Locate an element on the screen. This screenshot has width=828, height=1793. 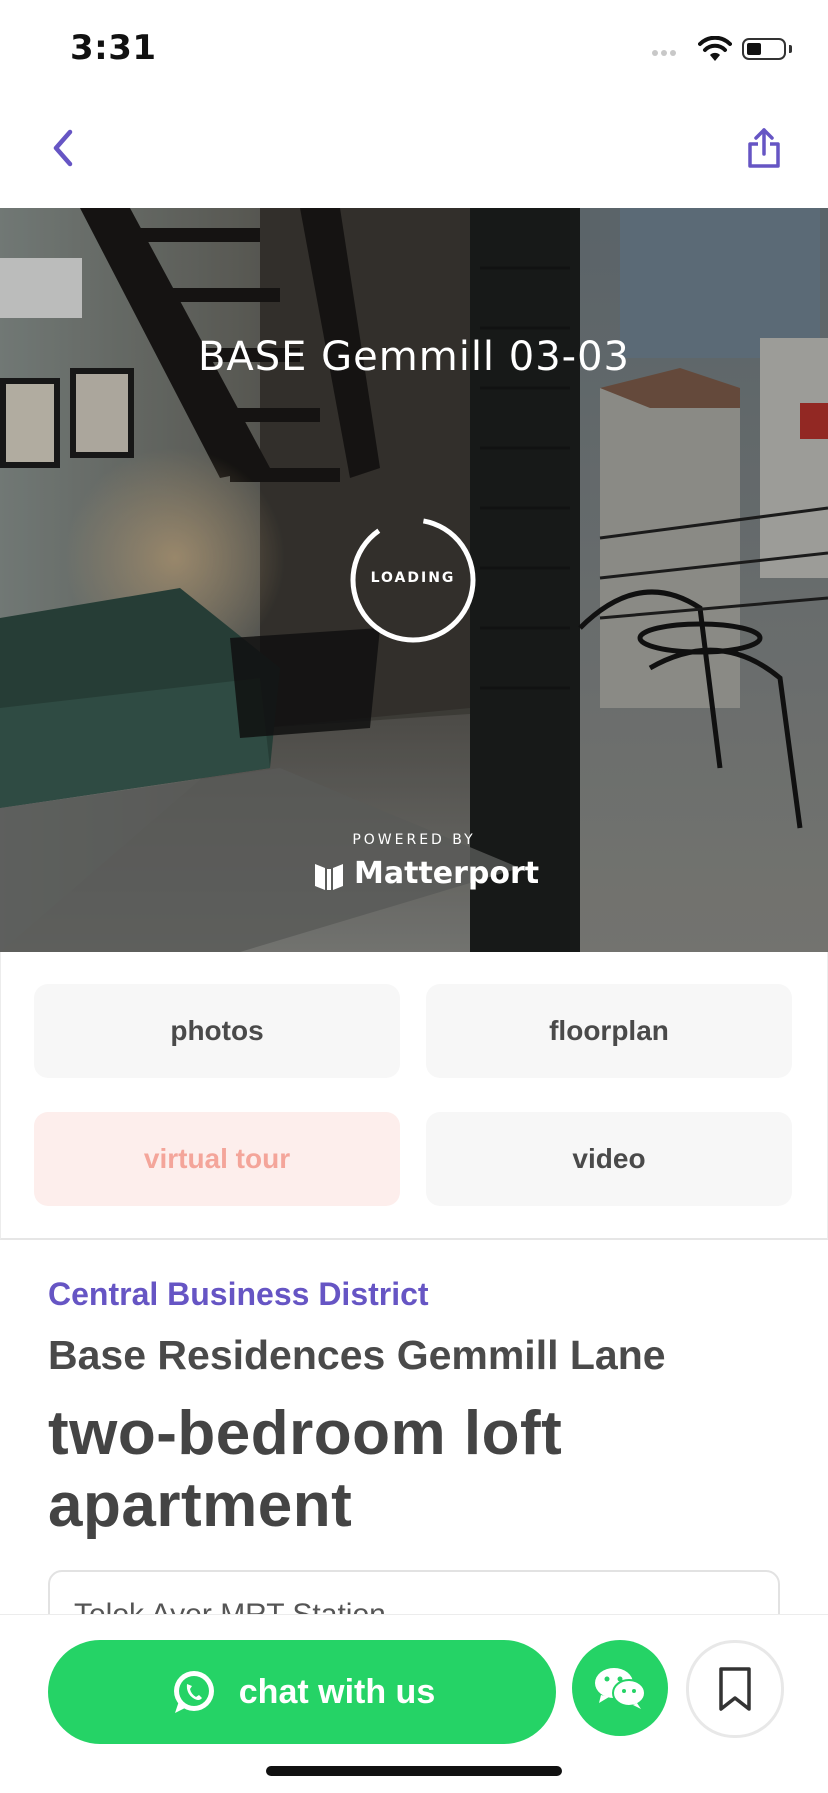
loading-label: LOADING is located at coordinates (413, 578).